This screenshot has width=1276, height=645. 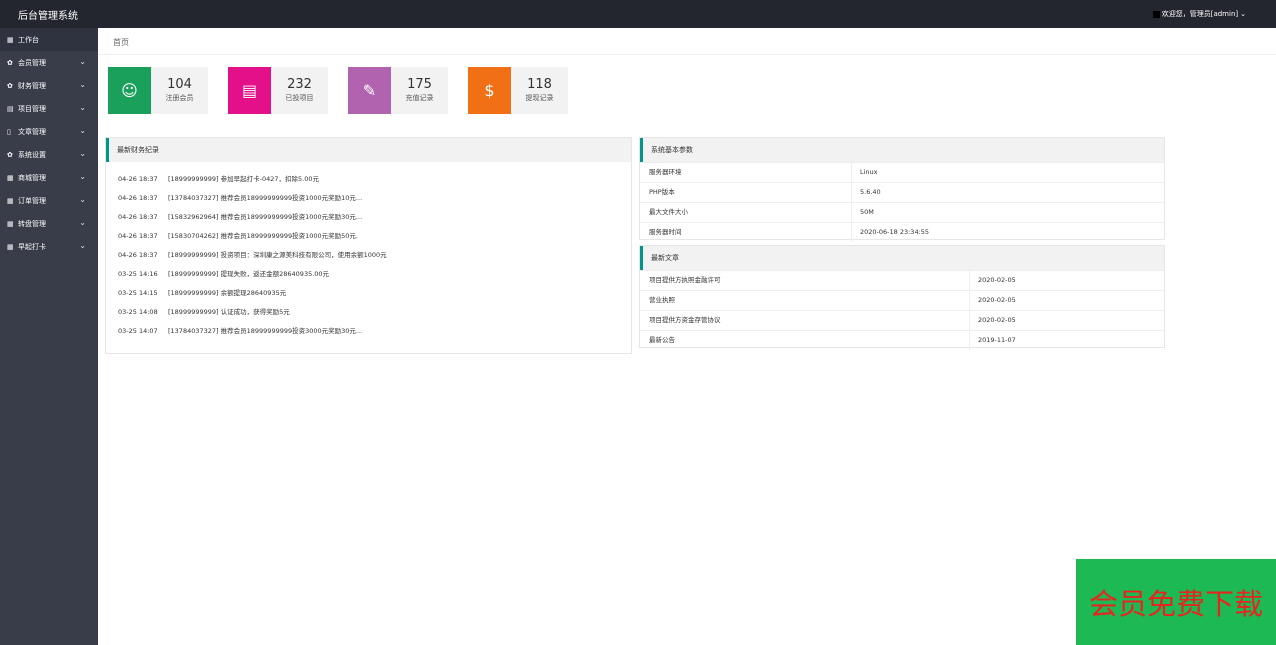 What do you see at coordinates (32, 85) in the screenshot?
I see `sidebar-item-label: 财务管理` at bounding box center [32, 85].